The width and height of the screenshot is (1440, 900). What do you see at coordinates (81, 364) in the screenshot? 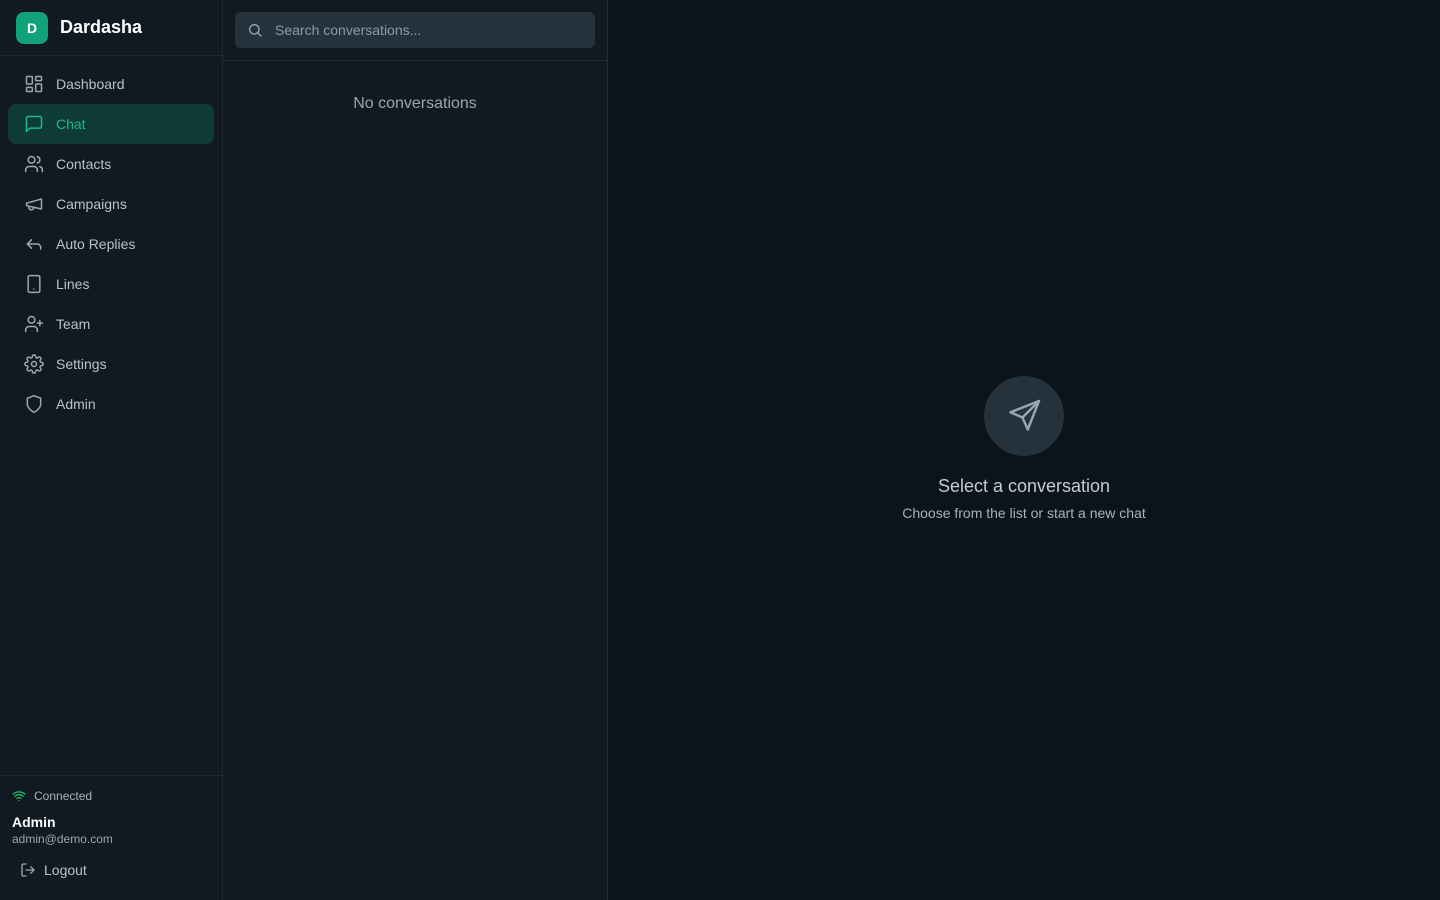
I see `nav-label: Settings` at bounding box center [81, 364].